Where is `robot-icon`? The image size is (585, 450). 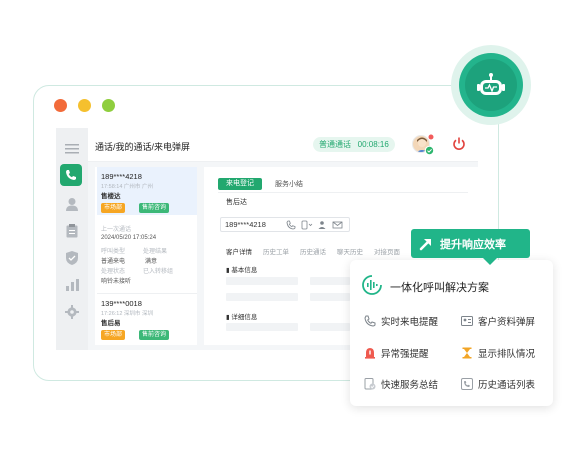 robot-icon is located at coordinates (491, 84).